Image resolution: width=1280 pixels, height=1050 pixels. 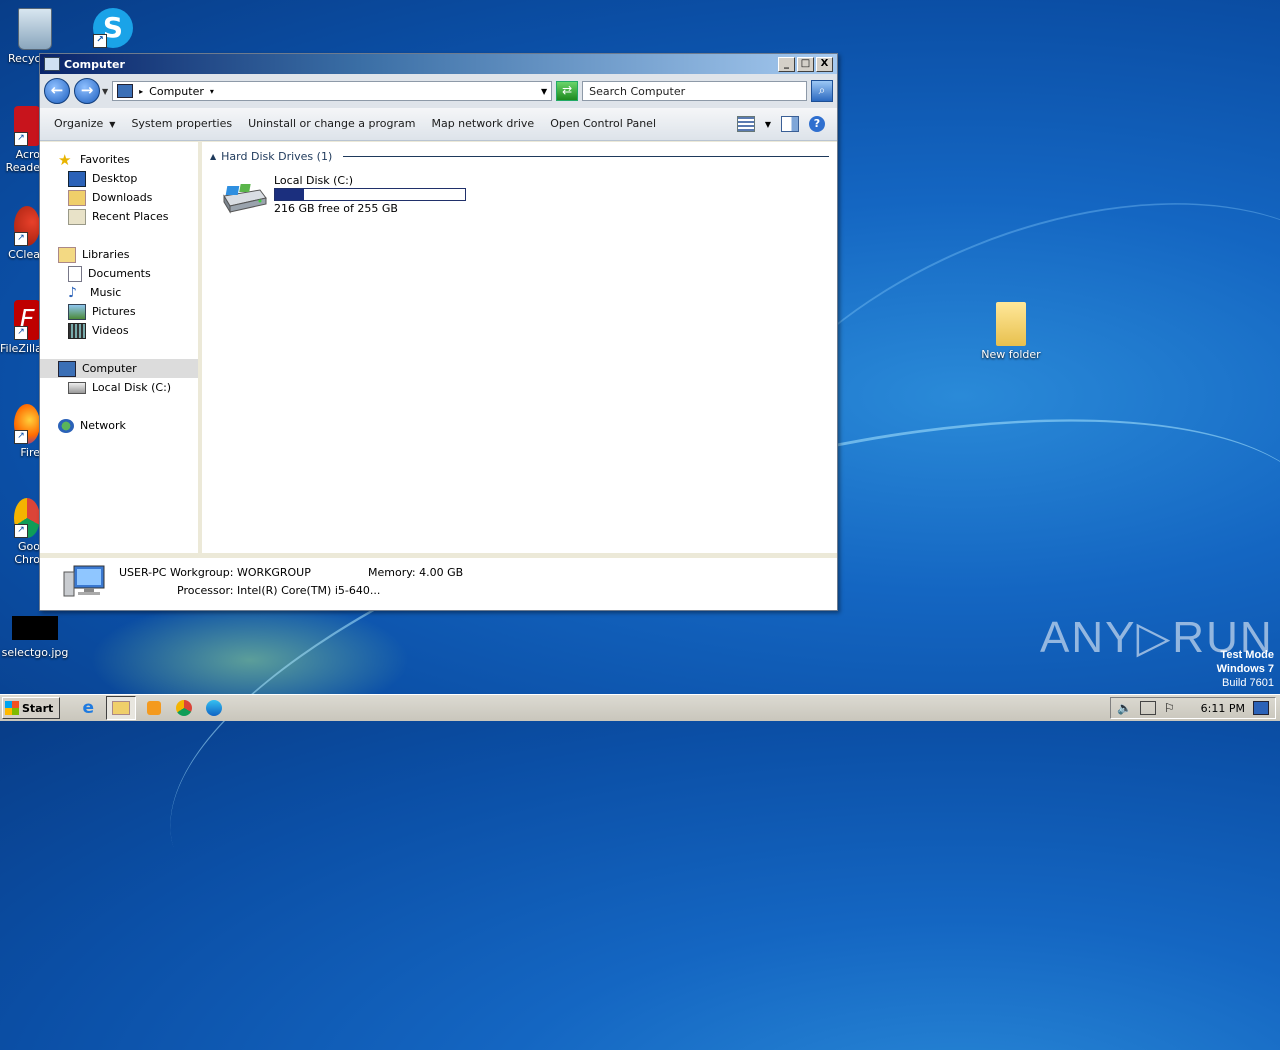 I want to click on title-bar: Computer _ □ X, so click(x=438, y=64).